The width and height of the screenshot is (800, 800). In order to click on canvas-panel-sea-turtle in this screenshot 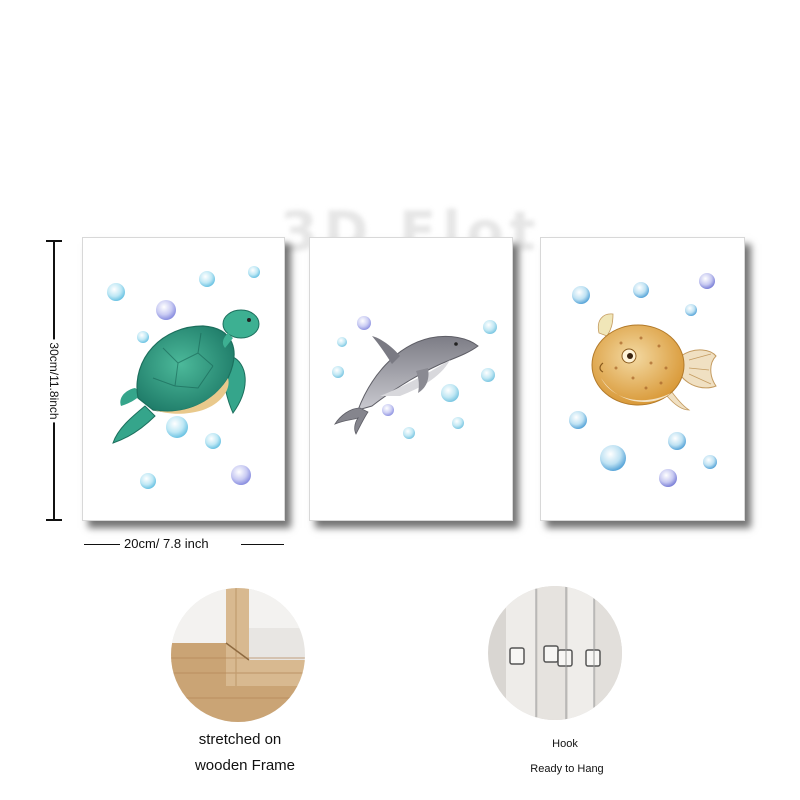, I will do `click(183, 379)`.